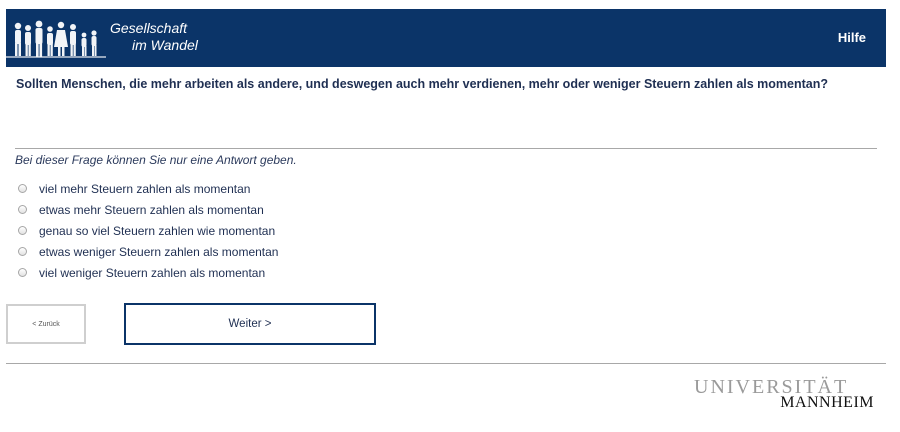  Describe the element at coordinates (152, 272) in the screenshot. I see `answer-option-label: viel weniger Steuern zahlen als momentan` at that location.